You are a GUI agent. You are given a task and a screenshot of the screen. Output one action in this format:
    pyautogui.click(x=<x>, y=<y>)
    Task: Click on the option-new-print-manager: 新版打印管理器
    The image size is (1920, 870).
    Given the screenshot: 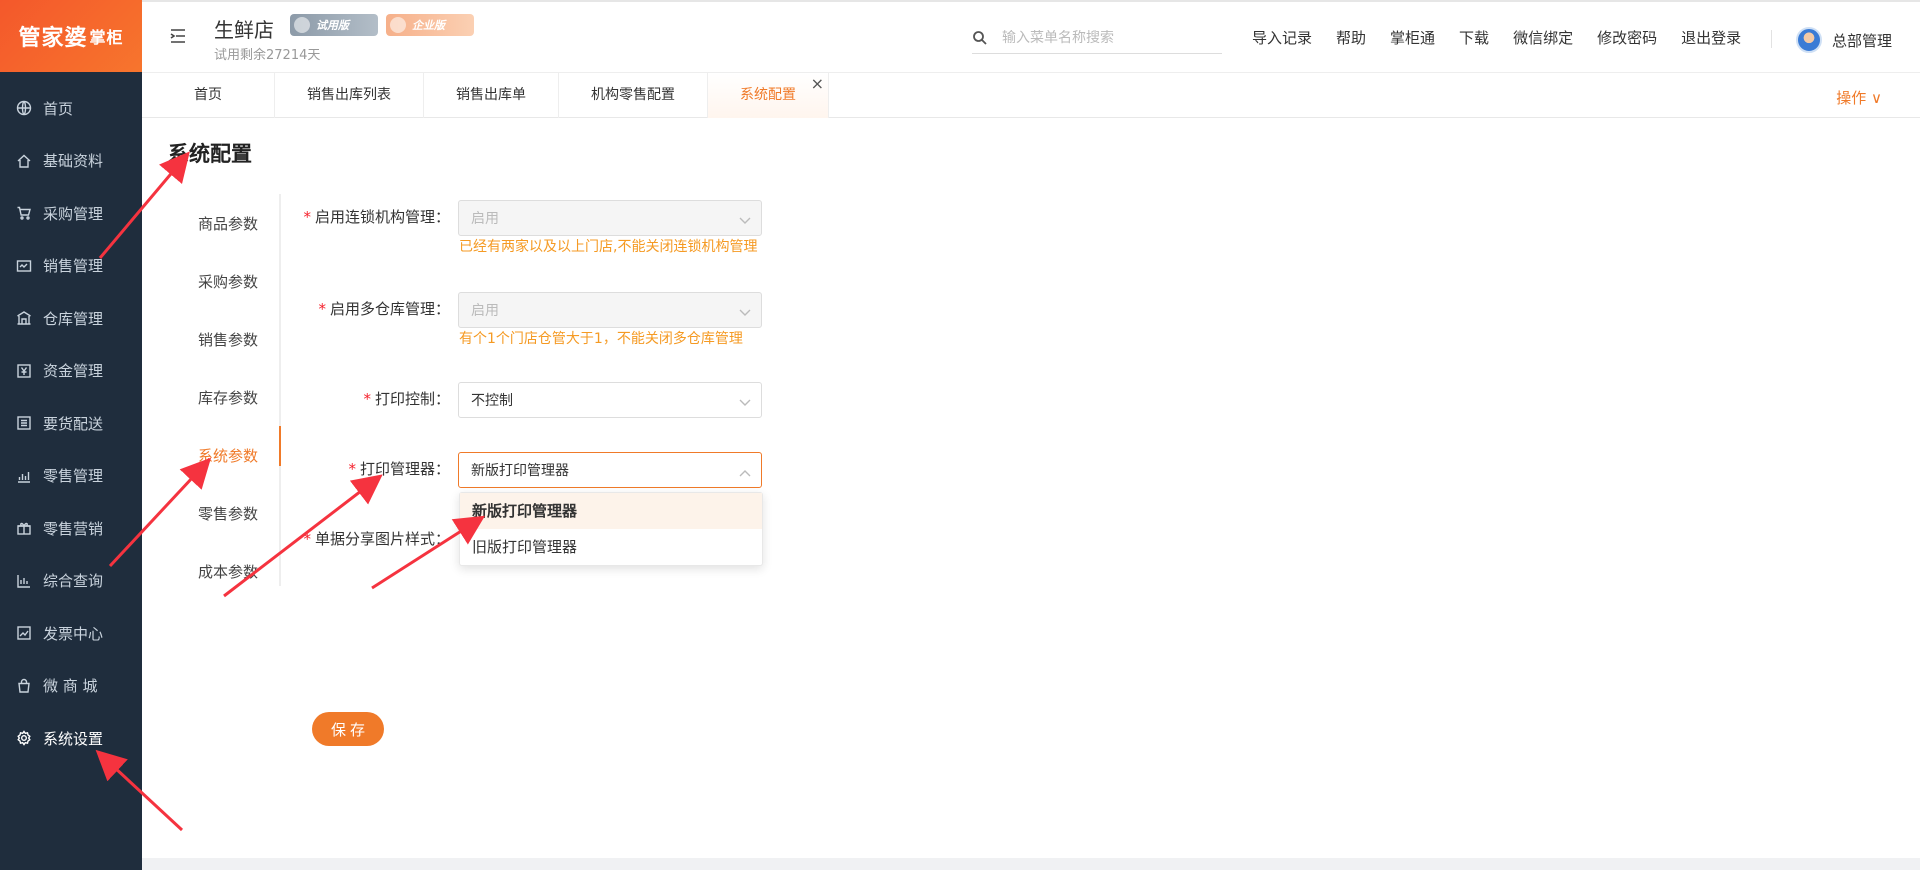 What is the action you would take?
    pyautogui.click(x=611, y=511)
    